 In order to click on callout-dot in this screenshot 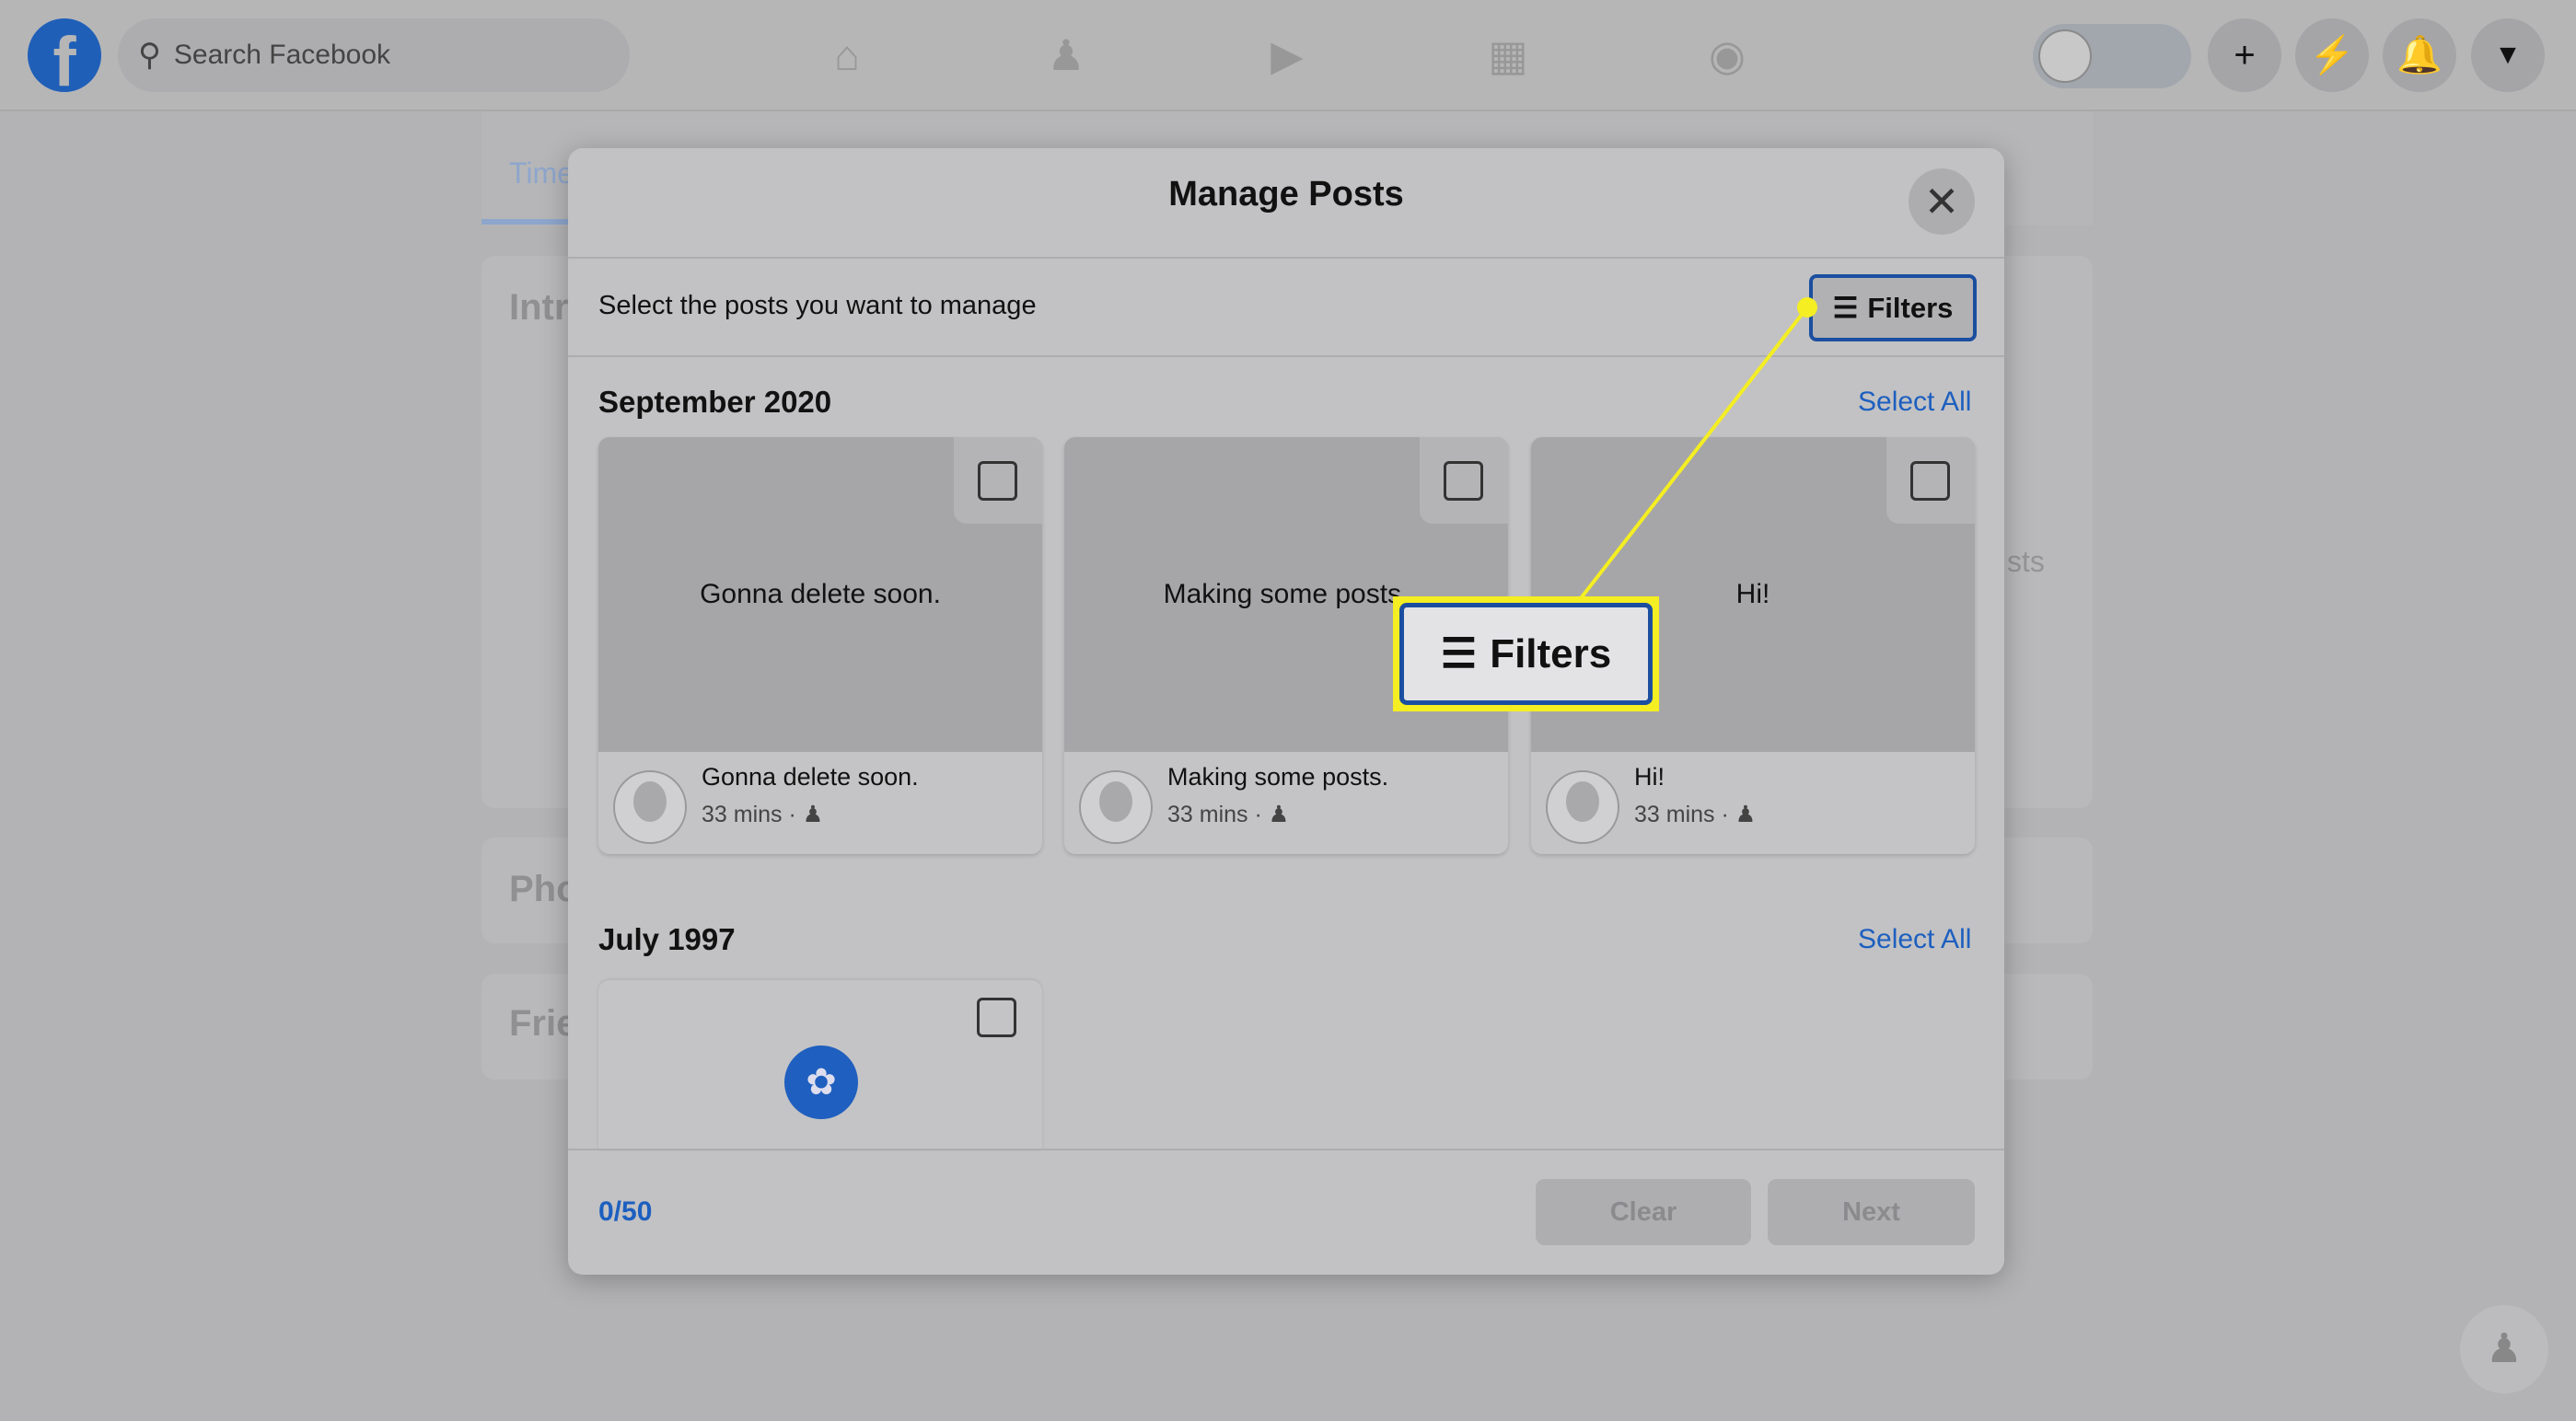, I will do `click(1807, 307)`.